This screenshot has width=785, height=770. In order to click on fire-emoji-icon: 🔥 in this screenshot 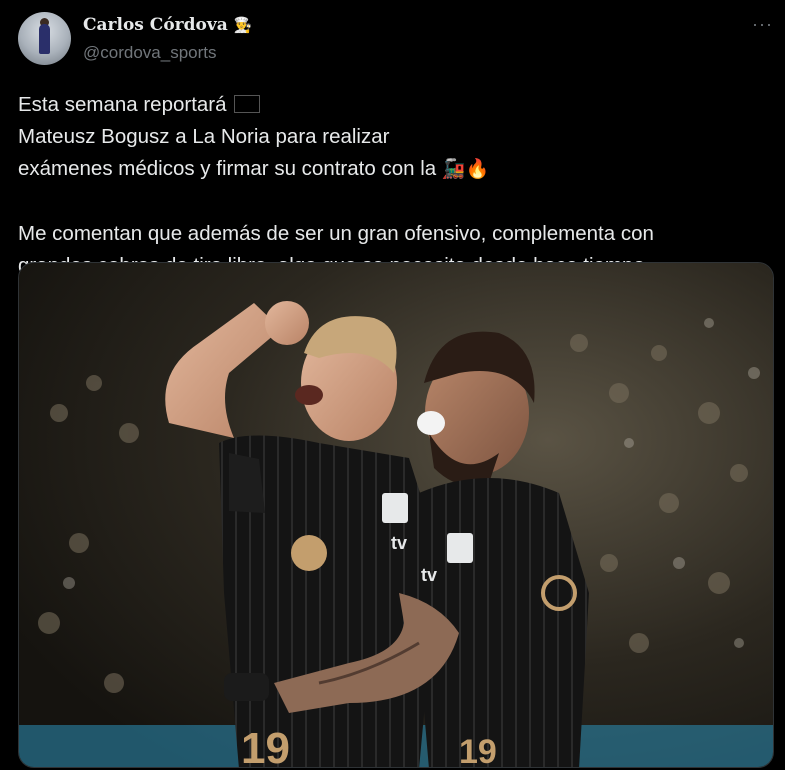, I will do `click(477, 169)`.